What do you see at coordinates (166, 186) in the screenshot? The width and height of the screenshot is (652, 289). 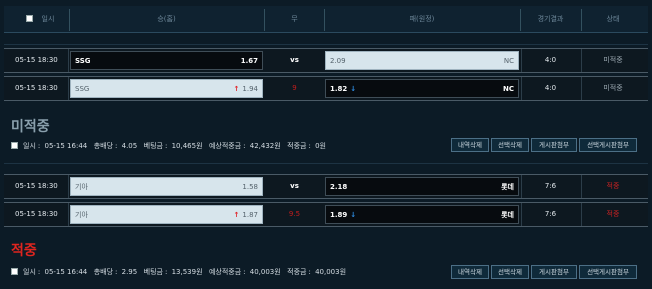 I see `home-bet-button: 기아 1.58` at bounding box center [166, 186].